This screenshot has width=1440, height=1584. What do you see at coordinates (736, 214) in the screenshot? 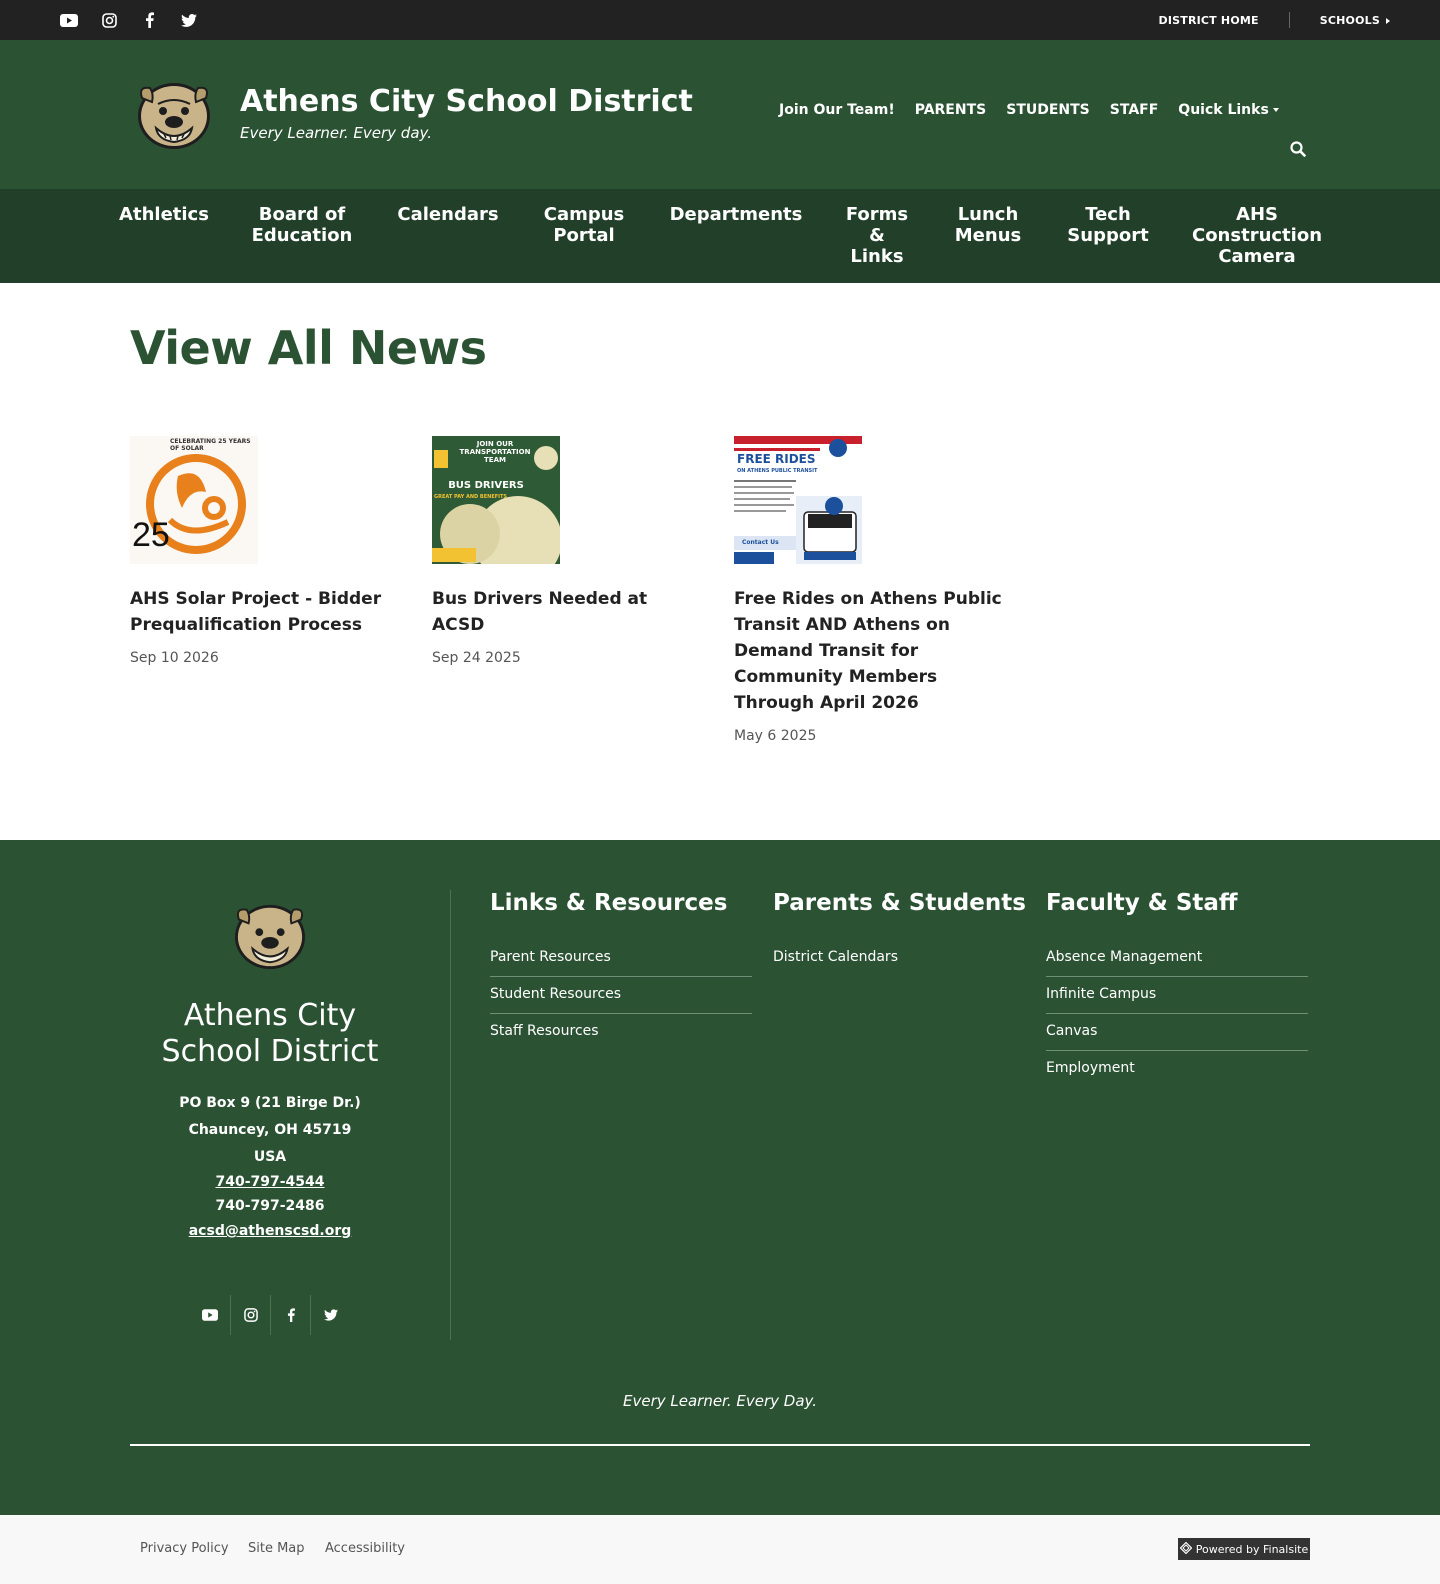
I see `main-nav-departments: Departments` at bounding box center [736, 214].